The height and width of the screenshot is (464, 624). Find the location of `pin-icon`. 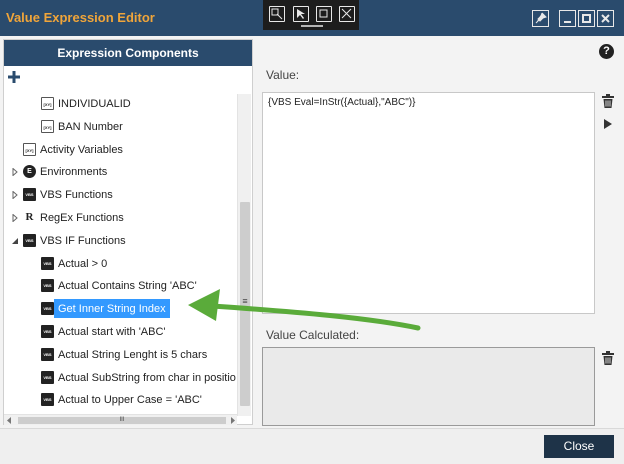

pin-icon is located at coordinates (541, 18).